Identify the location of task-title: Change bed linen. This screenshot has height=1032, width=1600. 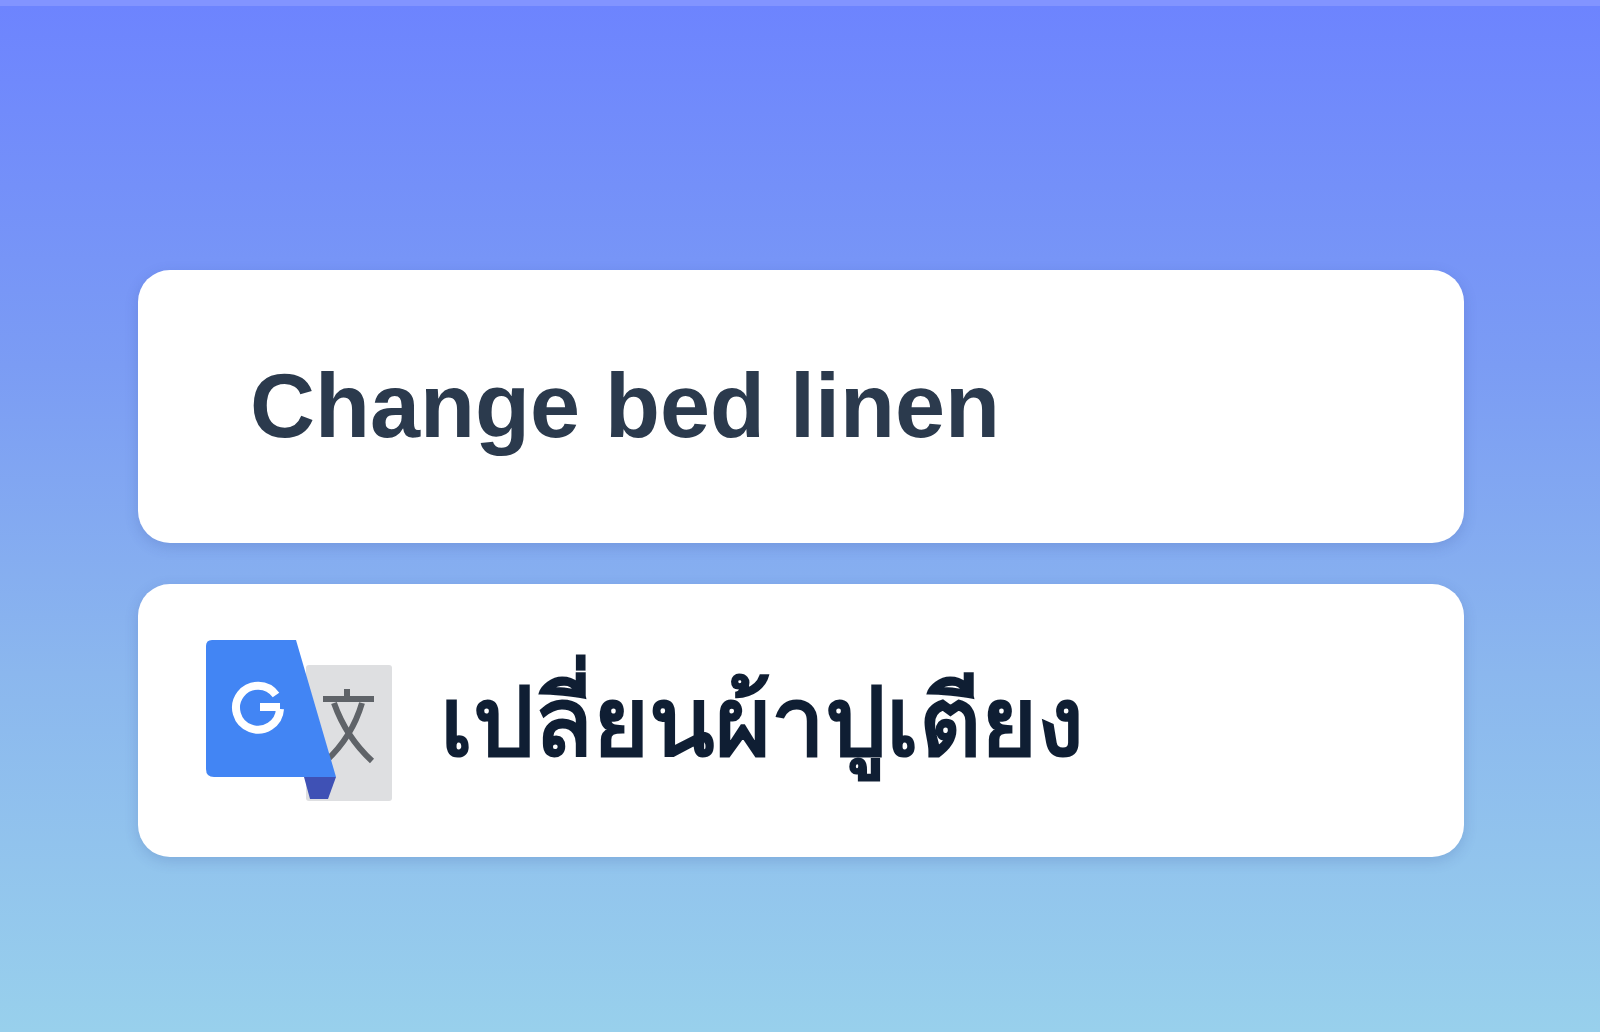
(625, 406).